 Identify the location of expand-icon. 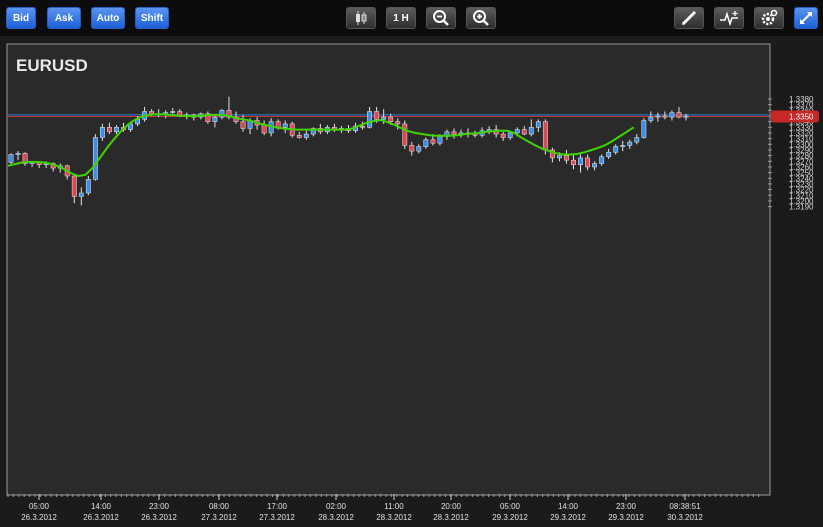
(806, 18).